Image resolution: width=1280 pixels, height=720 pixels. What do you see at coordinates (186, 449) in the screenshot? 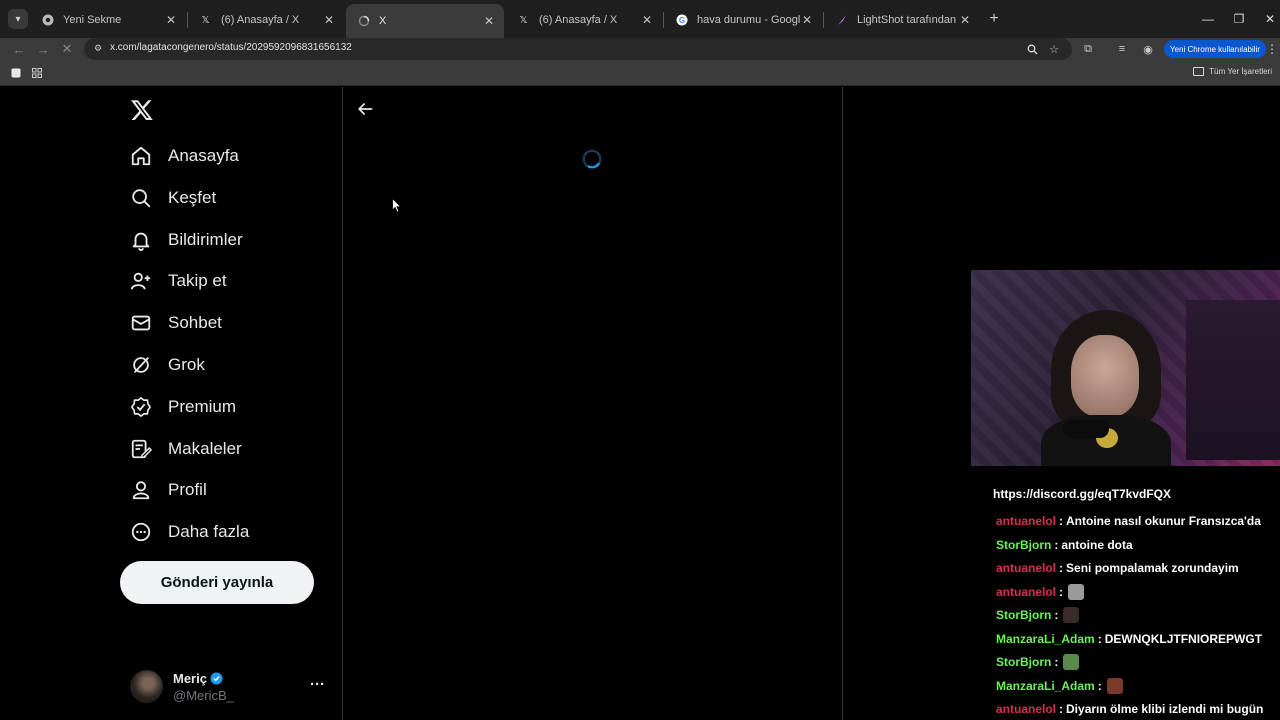
I see `nav-articles: Makaleler` at bounding box center [186, 449].